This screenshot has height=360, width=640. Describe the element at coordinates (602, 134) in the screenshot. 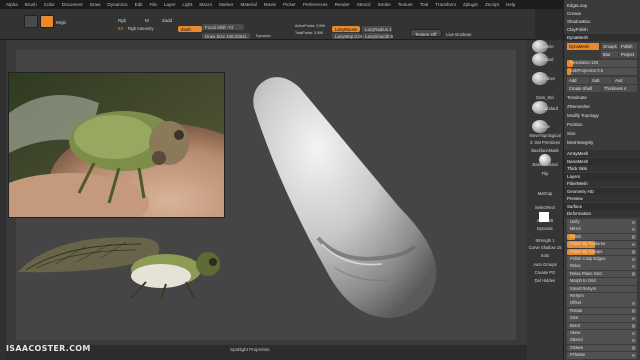

I see `palette-item-size: Size` at that location.